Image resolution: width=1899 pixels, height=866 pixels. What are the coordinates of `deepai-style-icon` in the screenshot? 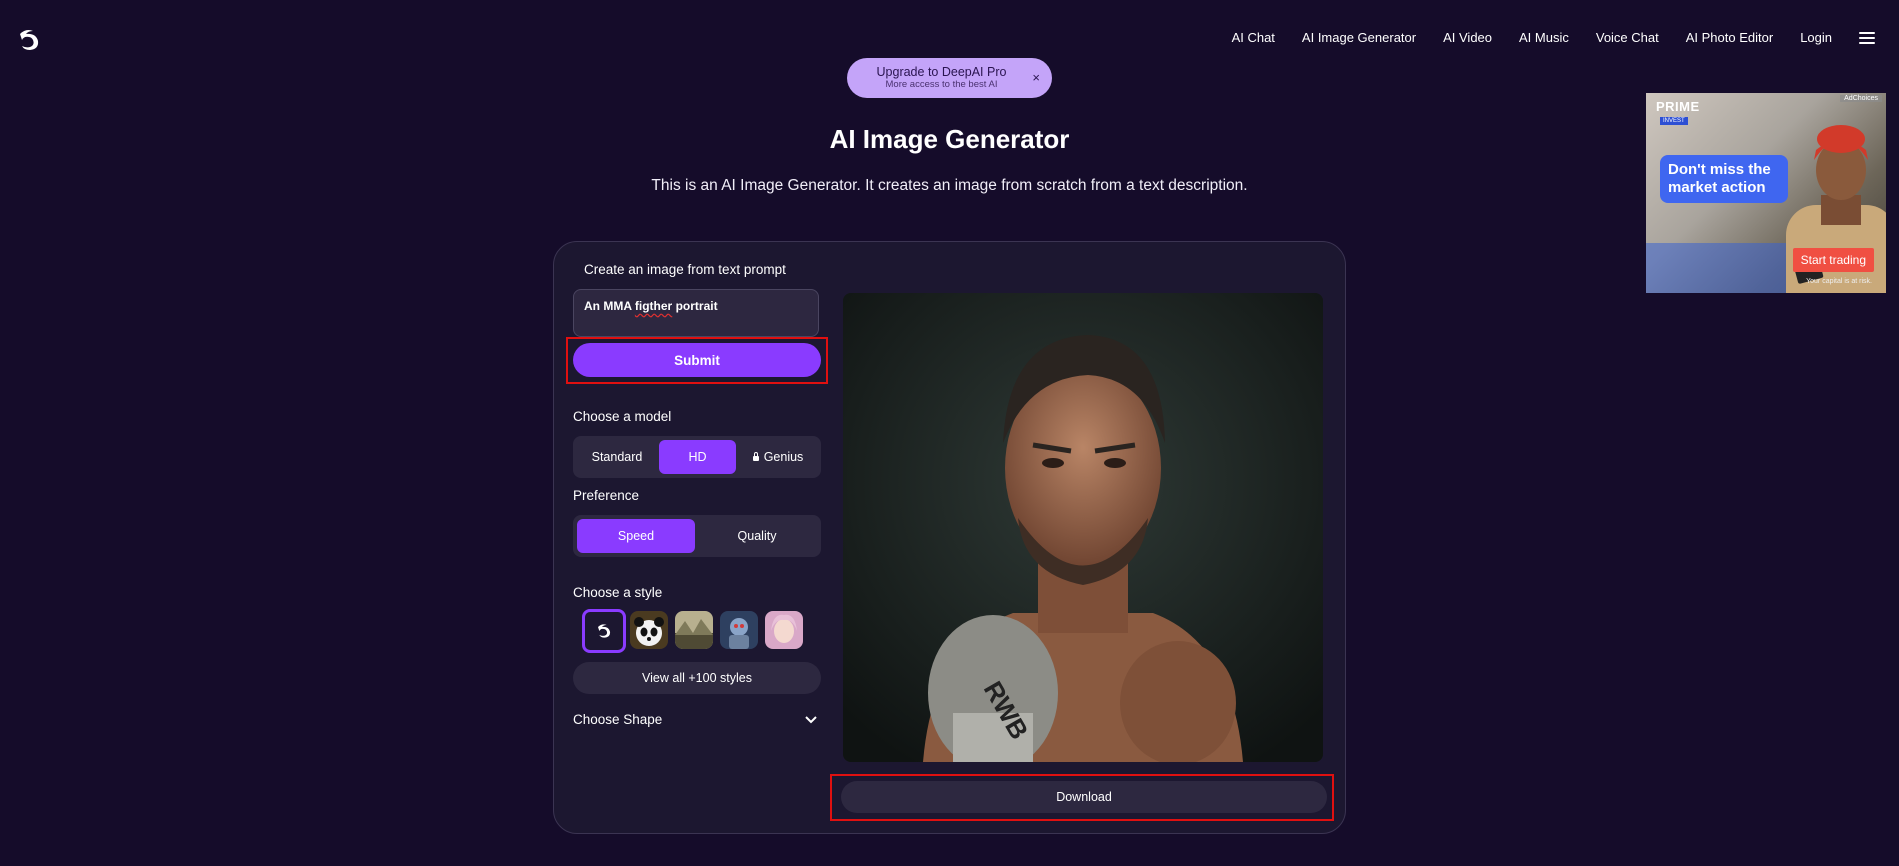 It's located at (604, 631).